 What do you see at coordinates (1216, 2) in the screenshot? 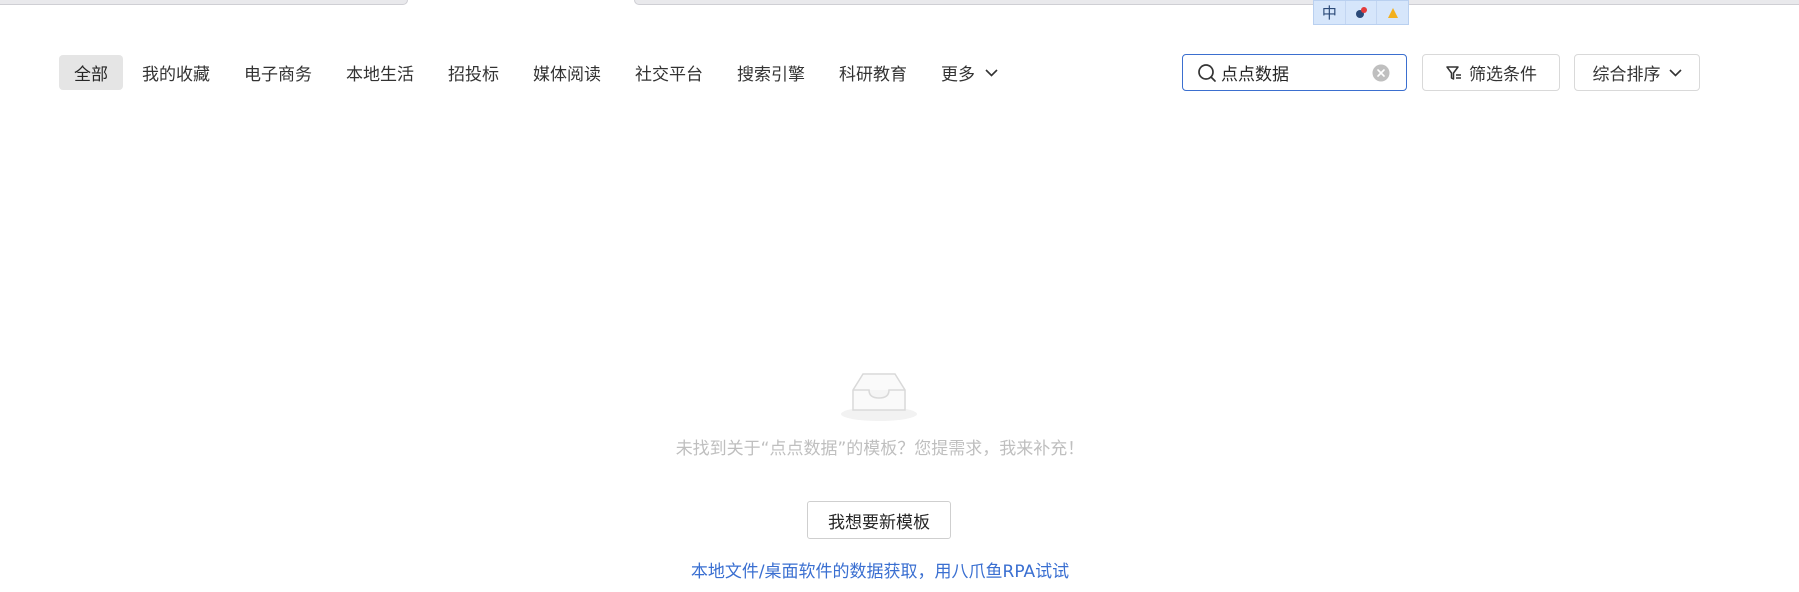
I see `browser-tab-strip-right` at bounding box center [1216, 2].